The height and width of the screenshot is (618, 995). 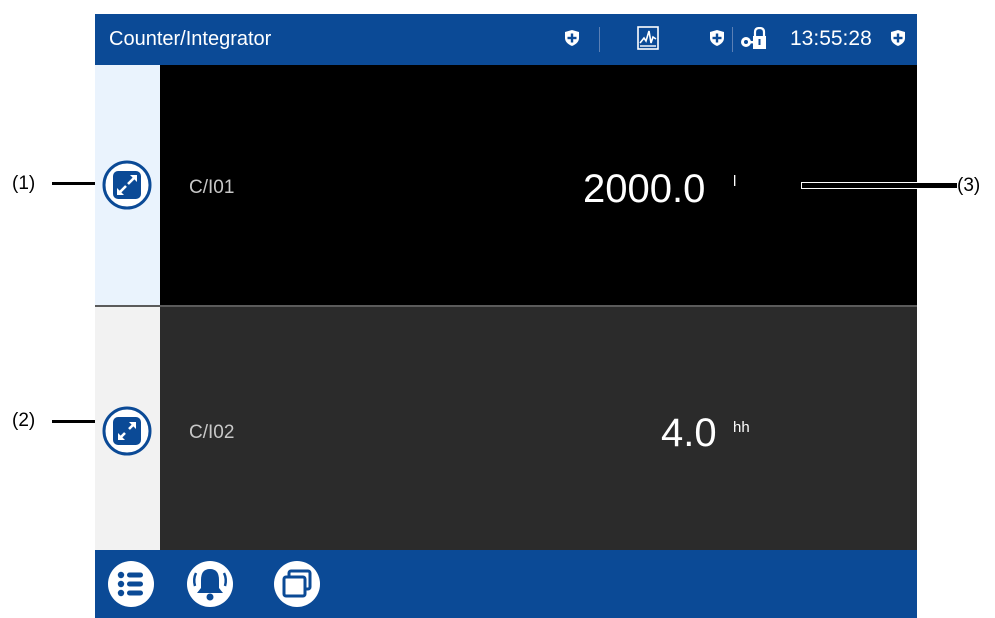 I want to click on trend-icon, so click(x=648, y=38).